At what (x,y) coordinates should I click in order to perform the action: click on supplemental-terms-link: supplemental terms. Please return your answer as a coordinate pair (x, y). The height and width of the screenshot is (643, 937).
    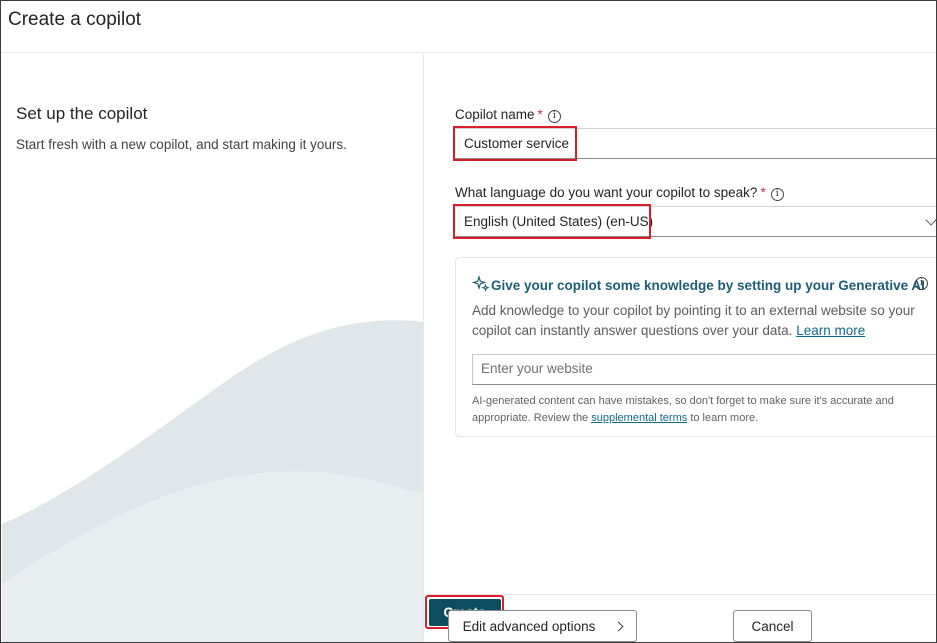
    Looking at the image, I should click on (639, 418).